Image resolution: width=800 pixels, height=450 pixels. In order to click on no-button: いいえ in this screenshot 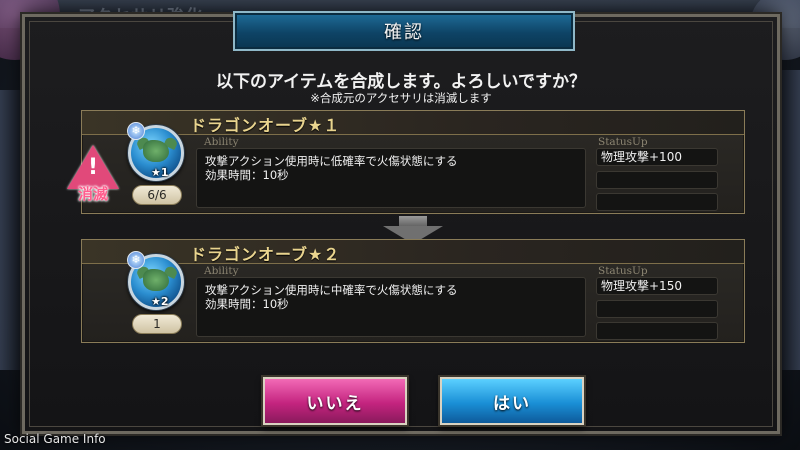, I will do `click(335, 401)`.